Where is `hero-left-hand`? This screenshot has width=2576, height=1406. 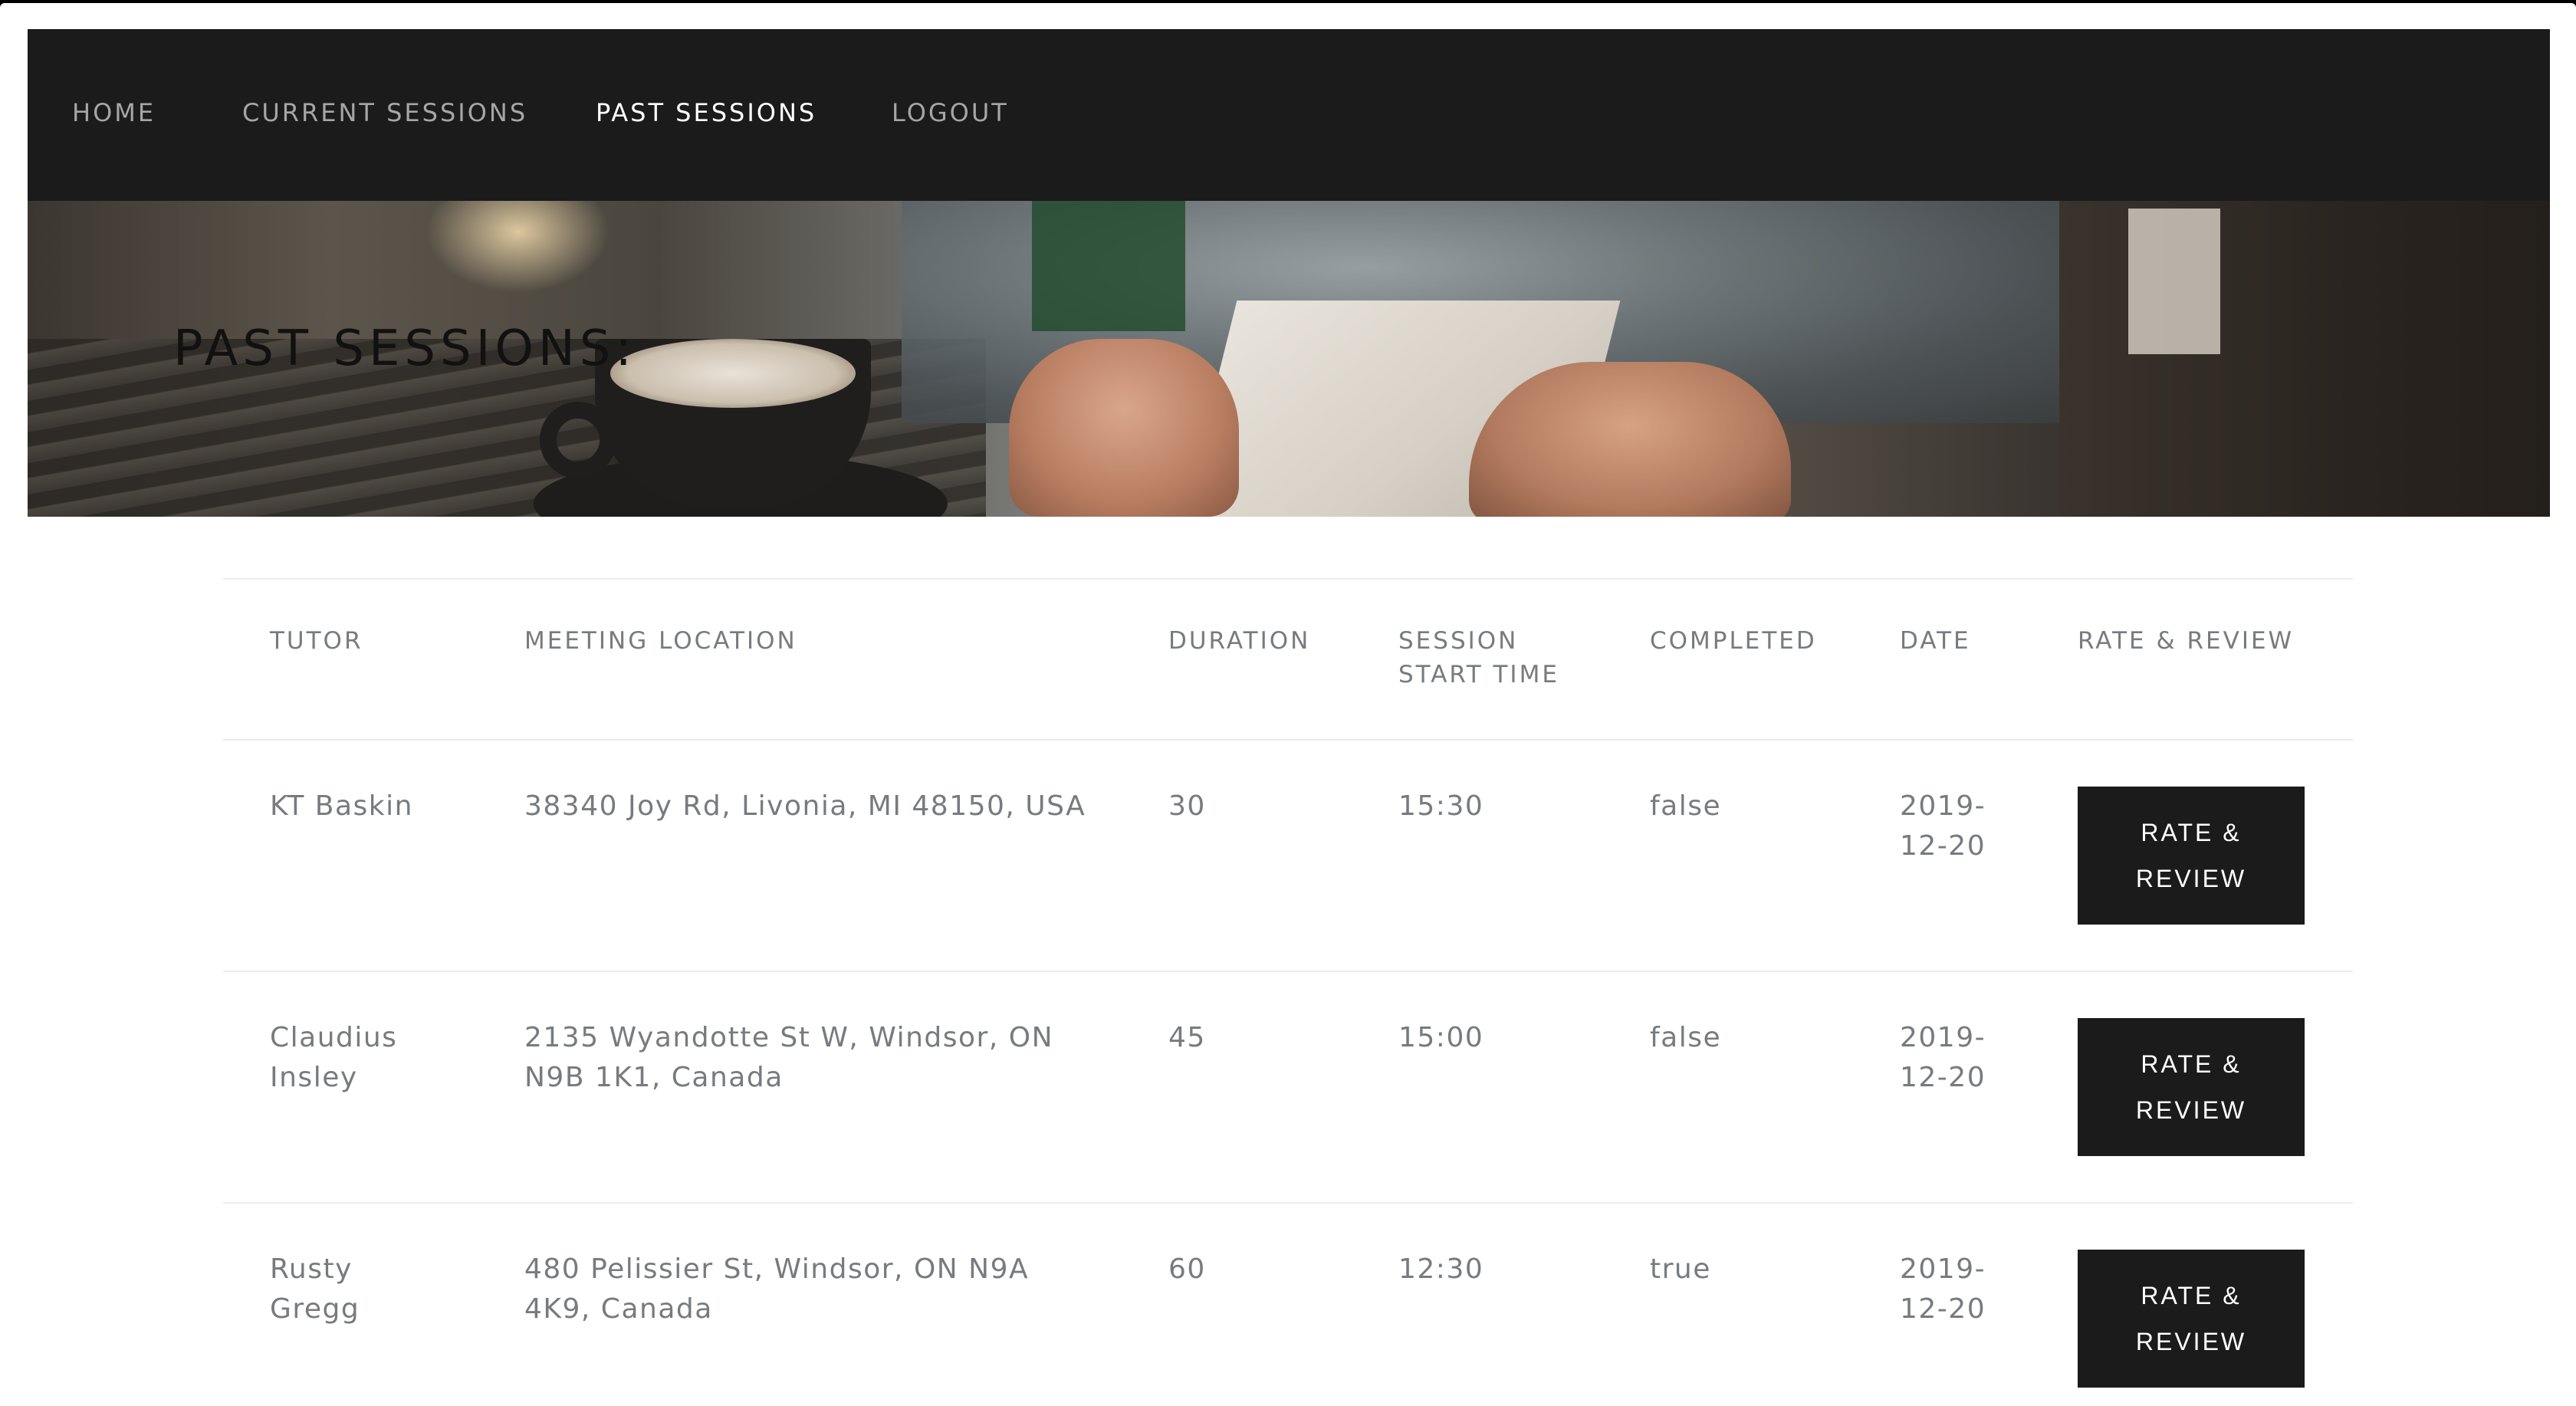
hero-left-hand is located at coordinates (1124, 428).